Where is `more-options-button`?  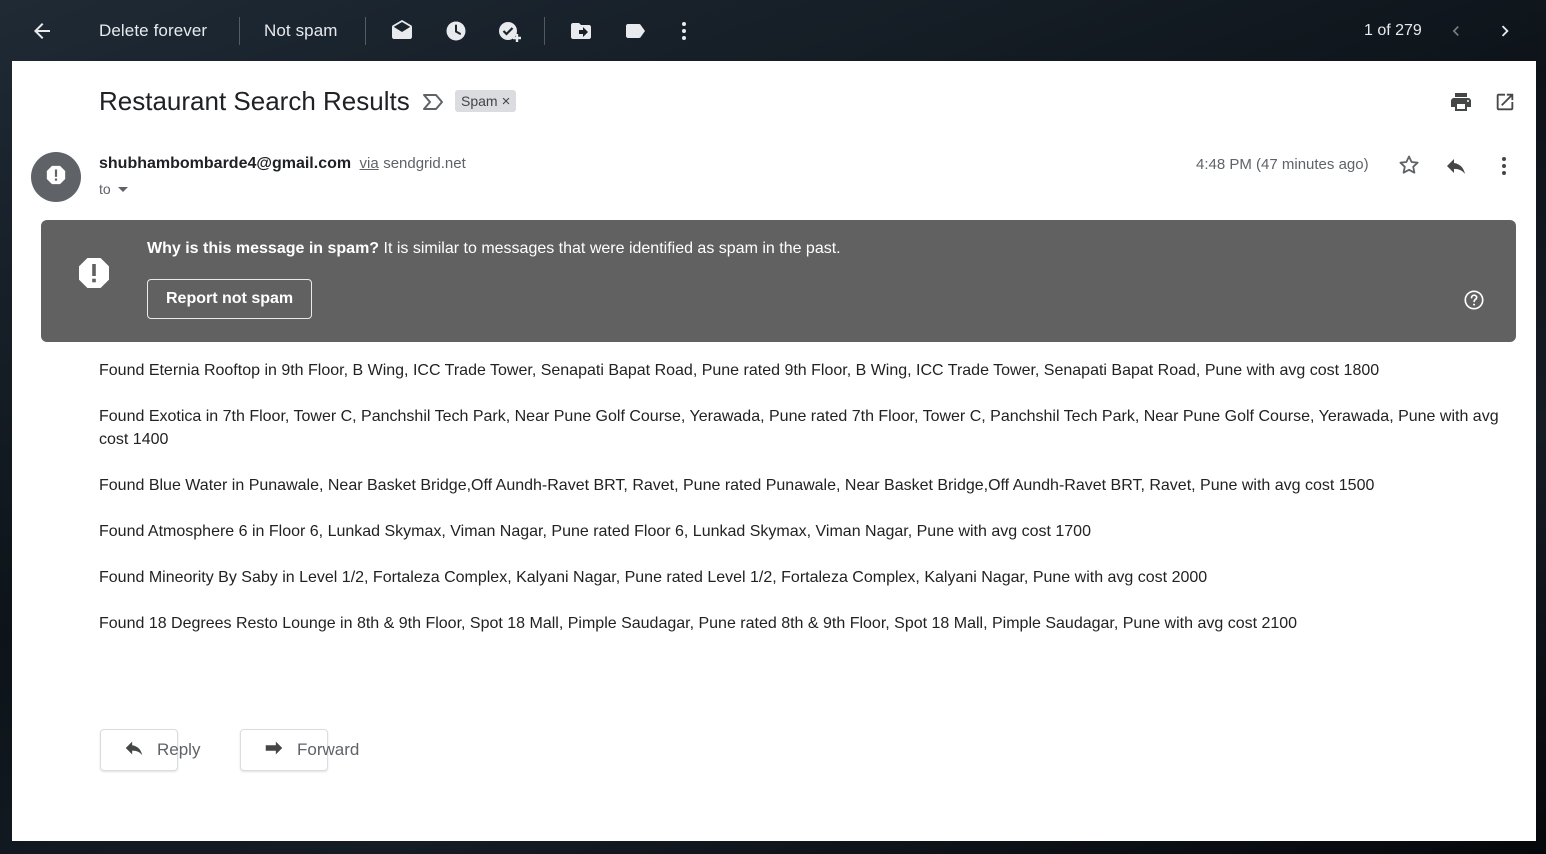 more-options-button is located at coordinates (684, 30).